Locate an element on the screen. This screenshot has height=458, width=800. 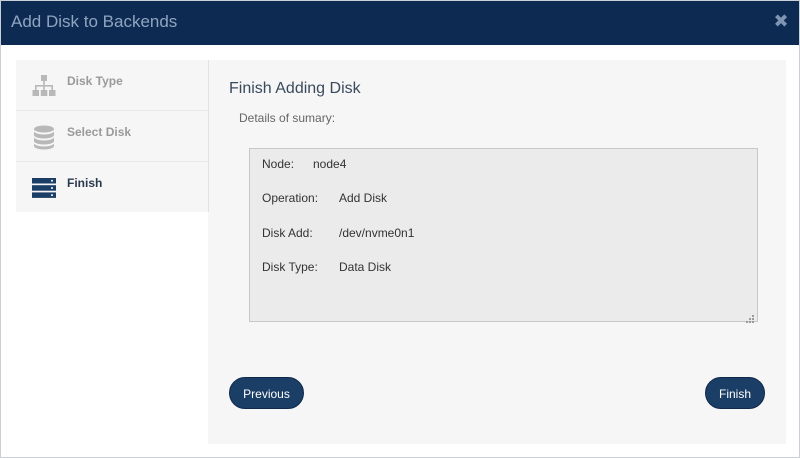
summary-row-operation: Operation: Add Disk is located at coordinates (324, 198).